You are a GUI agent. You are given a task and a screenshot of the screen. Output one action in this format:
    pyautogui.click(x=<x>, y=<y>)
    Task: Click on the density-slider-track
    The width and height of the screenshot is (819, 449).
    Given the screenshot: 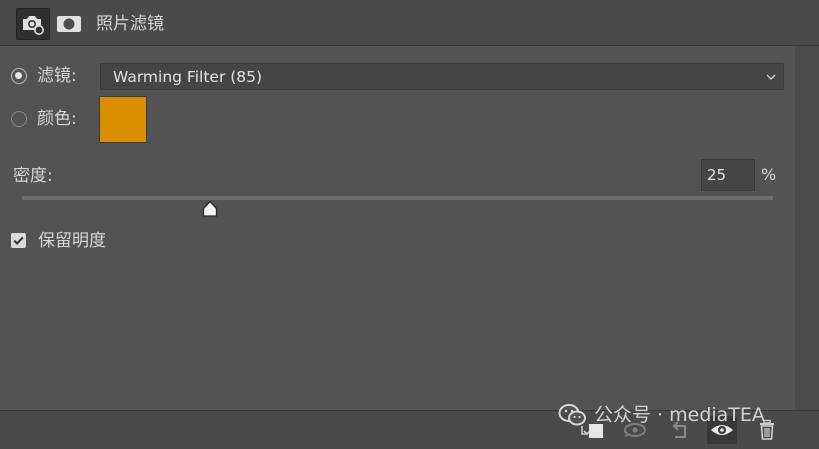 What is the action you would take?
    pyautogui.click(x=397, y=198)
    